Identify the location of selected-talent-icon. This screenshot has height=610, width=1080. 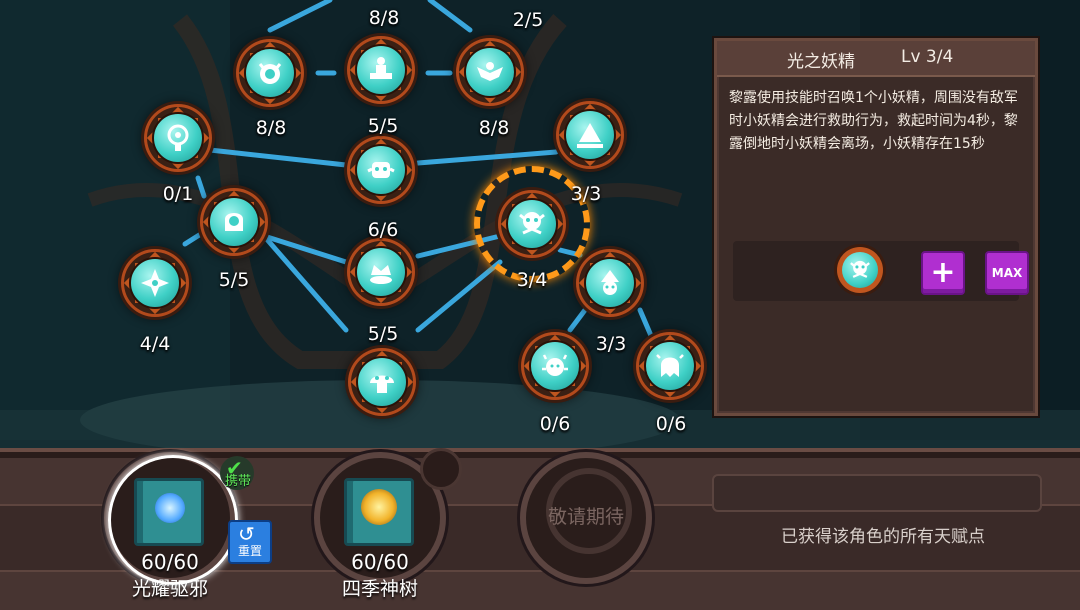
(860, 270).